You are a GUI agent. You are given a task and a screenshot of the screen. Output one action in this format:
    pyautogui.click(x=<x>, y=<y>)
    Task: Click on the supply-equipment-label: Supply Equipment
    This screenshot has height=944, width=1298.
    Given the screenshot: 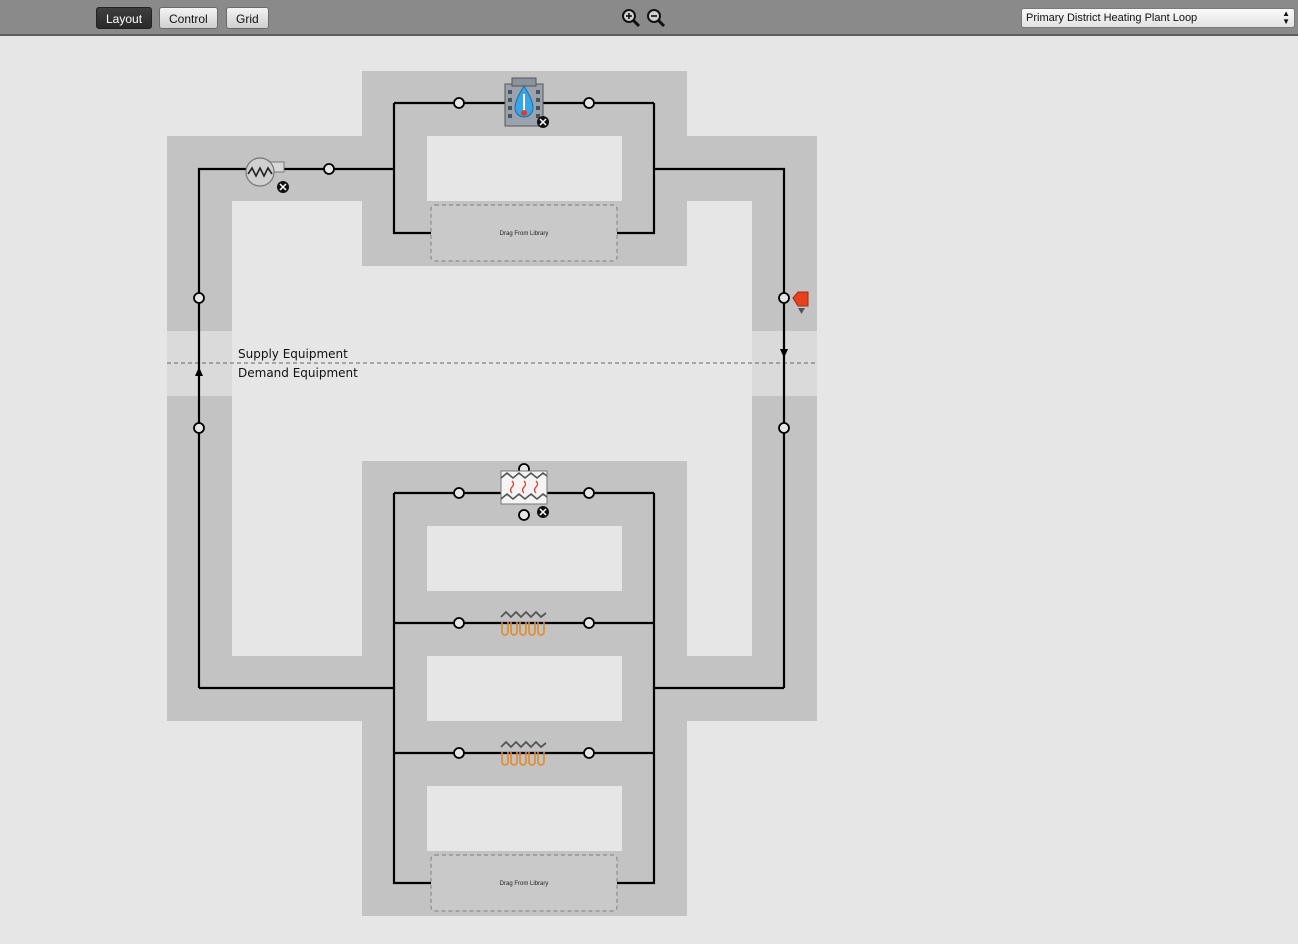 What is the action you would take?
    pyautogui.click(x=293, y=354)
    